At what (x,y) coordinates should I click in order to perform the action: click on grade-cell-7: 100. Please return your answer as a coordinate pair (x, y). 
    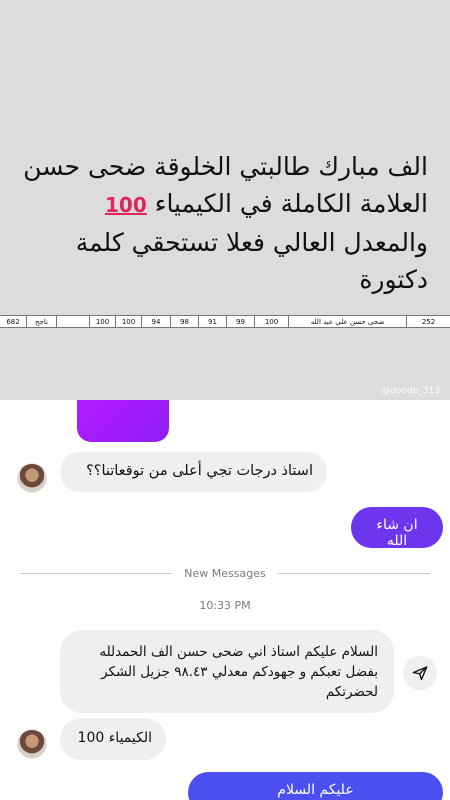
    Looking at the image, I should click on (272, 321).